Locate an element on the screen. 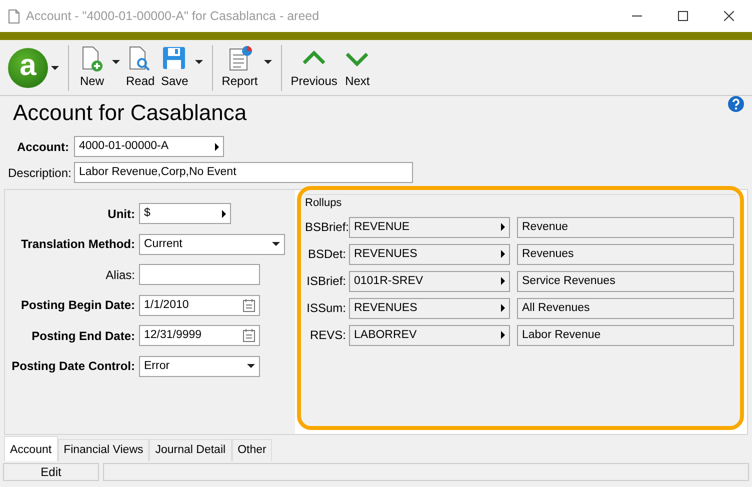  maximize-icon is located at coordinates (683, 16).